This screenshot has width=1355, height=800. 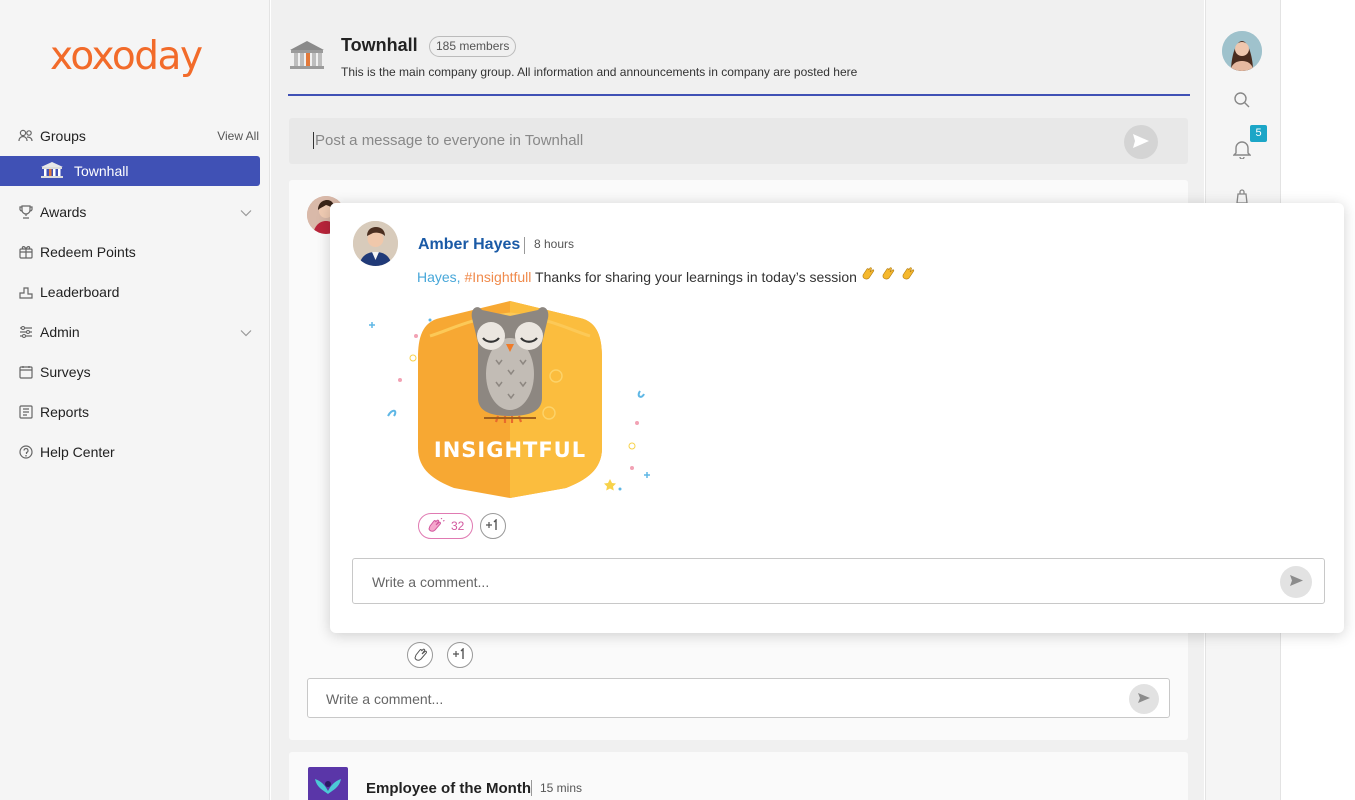 What do you see at coordinates (473, 46) in the screenshot?
I see `members-badge: 185 members` at bounding box center [473, 46].